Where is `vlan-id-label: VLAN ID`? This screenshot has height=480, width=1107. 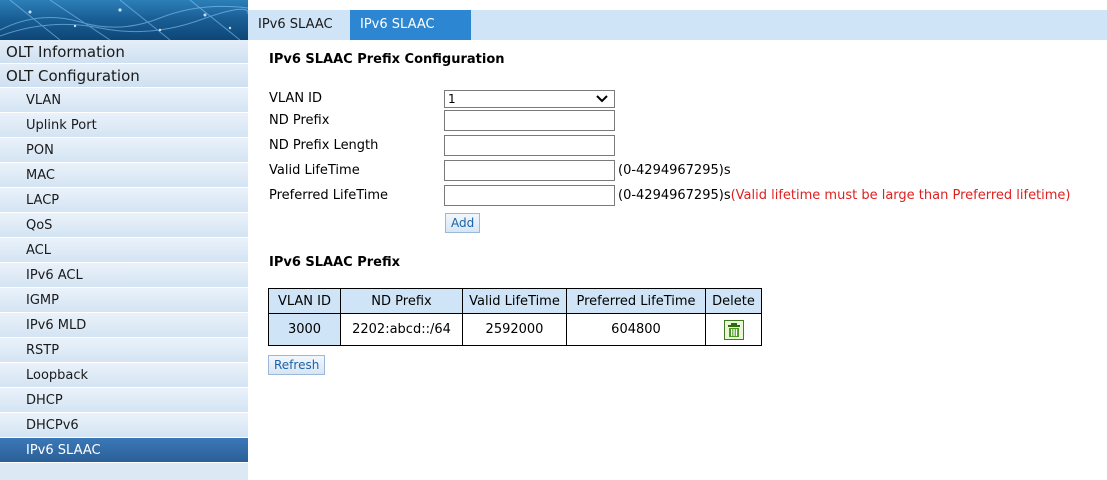
vlan-id-label: VLAN ID is located at coordinates (296, 98).